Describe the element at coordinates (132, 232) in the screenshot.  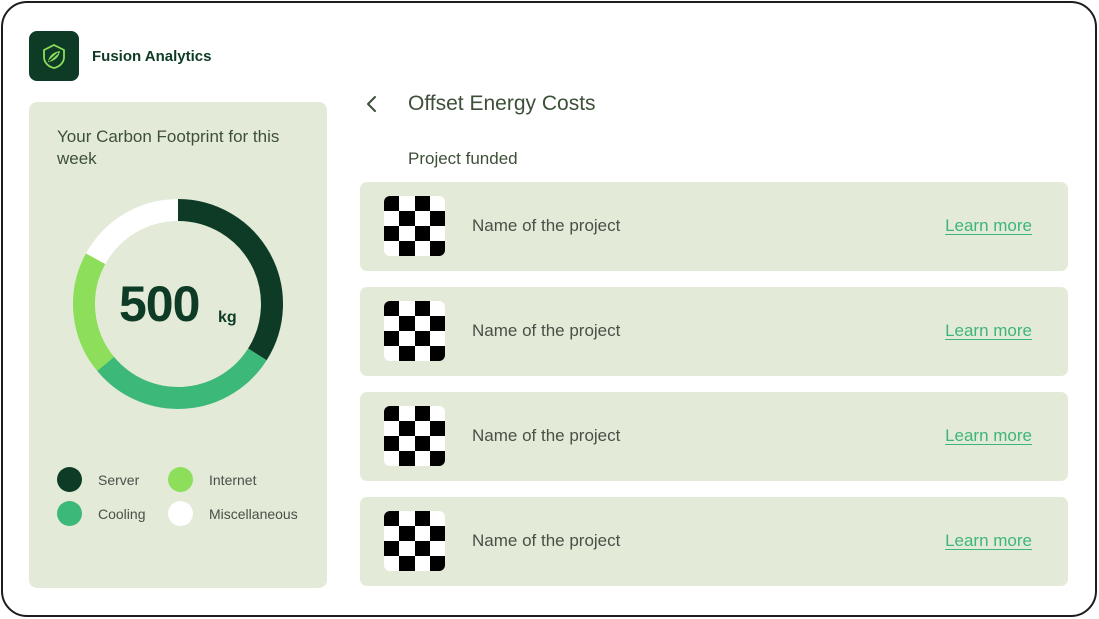
I see `donut-segment-miscellaneous` at that location.